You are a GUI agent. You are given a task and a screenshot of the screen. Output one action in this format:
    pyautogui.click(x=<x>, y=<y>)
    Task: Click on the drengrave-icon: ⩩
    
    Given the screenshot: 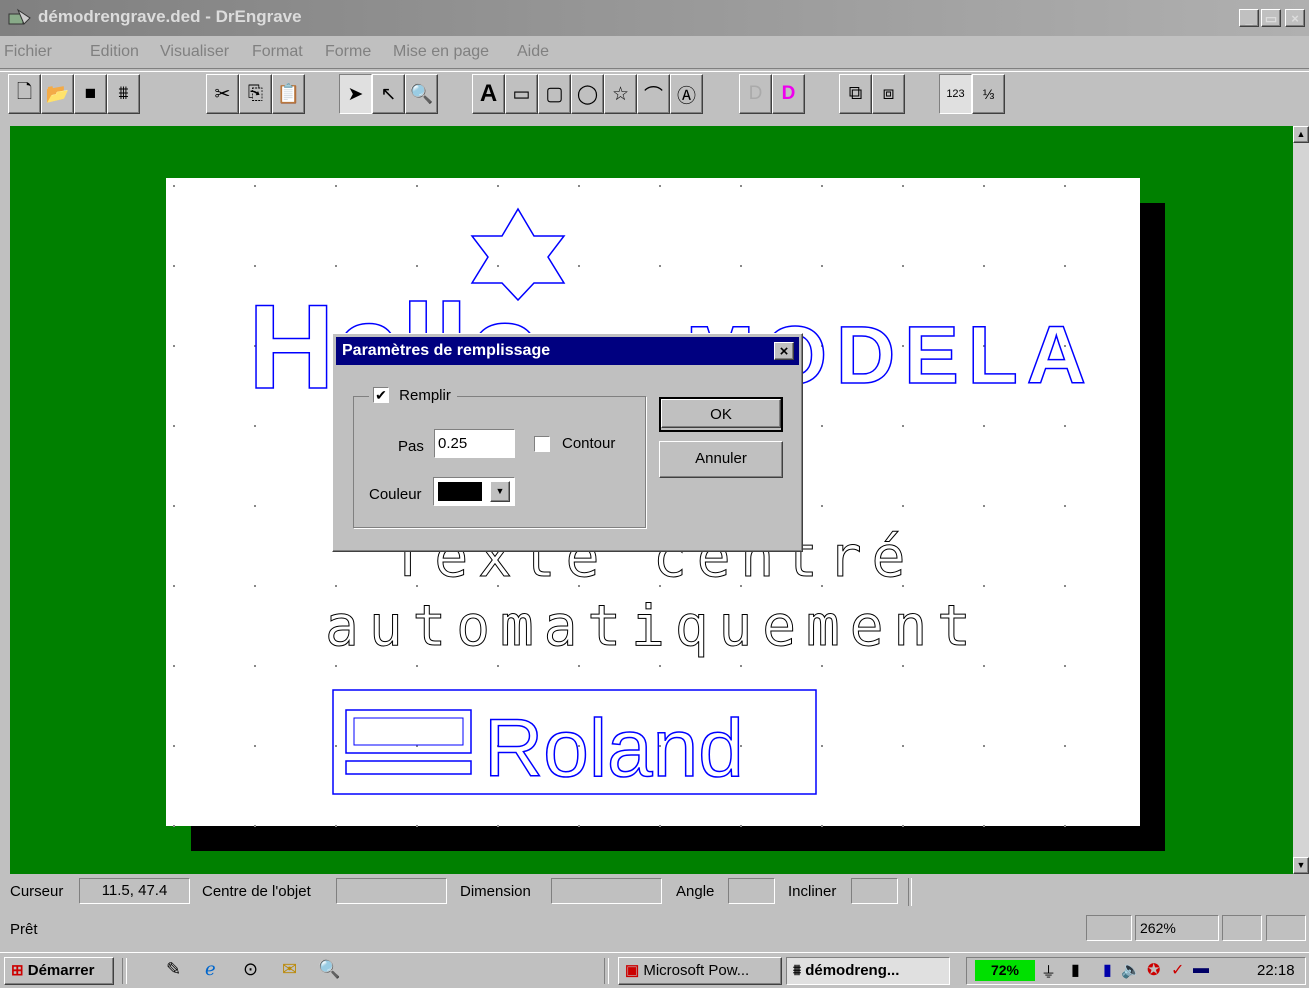 What is the action you would take?
    pyautogui.click(x=797, y=970)
    